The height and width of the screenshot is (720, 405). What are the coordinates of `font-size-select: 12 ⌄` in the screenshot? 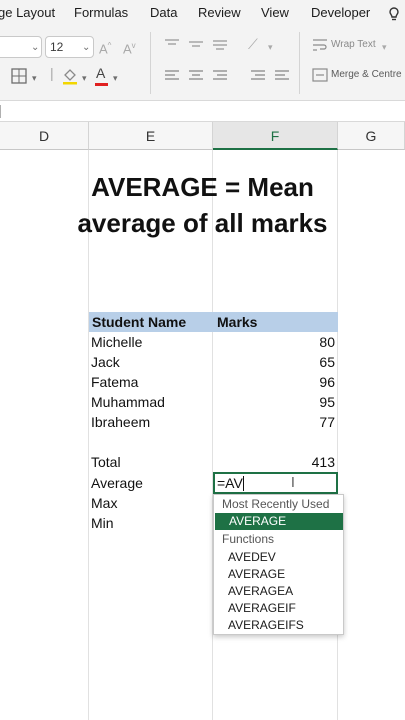 It's located at (69, 47).